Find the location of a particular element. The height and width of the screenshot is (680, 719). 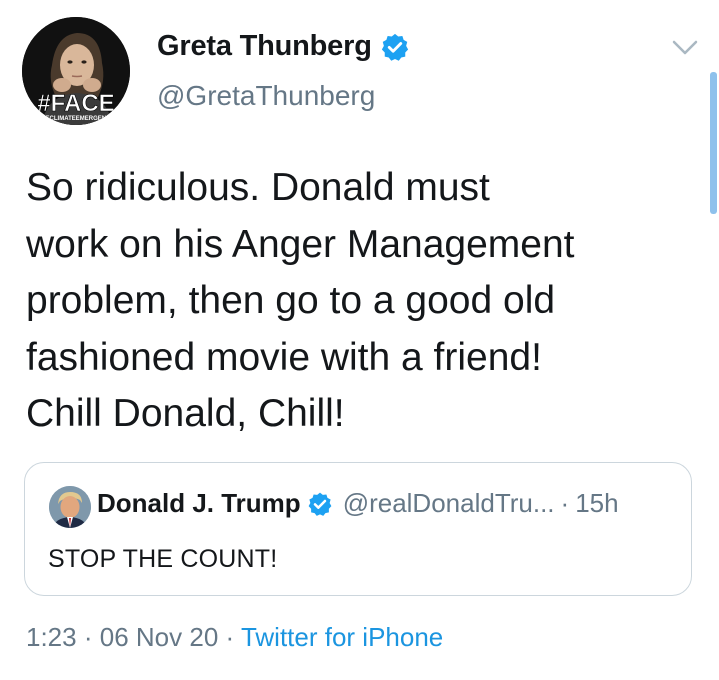

author-avatar: #FACE THECLIMATEEMERGENCY is located at coordinates (76, 71).